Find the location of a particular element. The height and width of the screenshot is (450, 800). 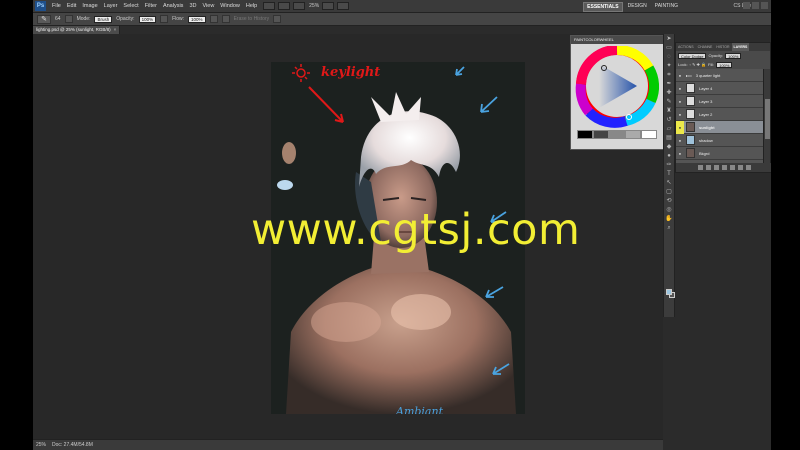

crop-tool-icon: ⌗ is located at coordinates (669, 75).